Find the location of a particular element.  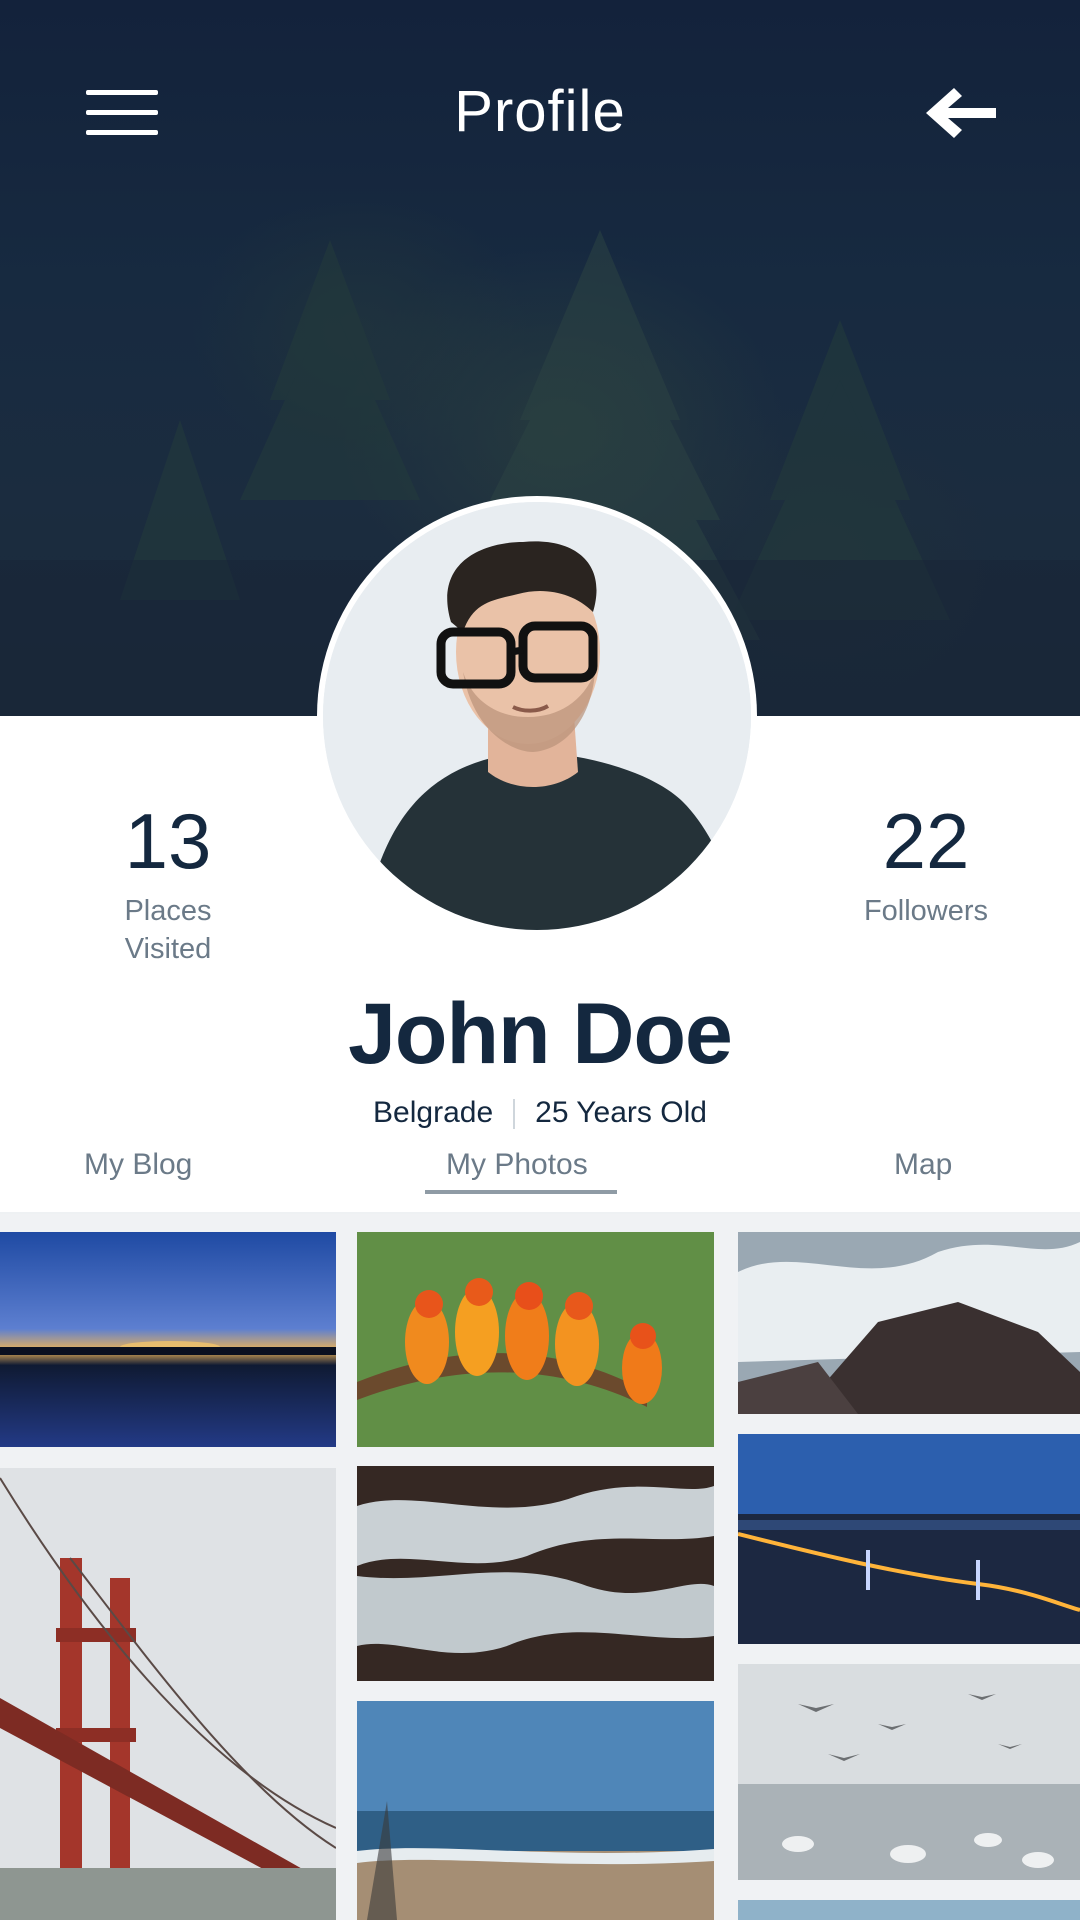

places-visited-count: 13 is located at coordinates (168, 841).